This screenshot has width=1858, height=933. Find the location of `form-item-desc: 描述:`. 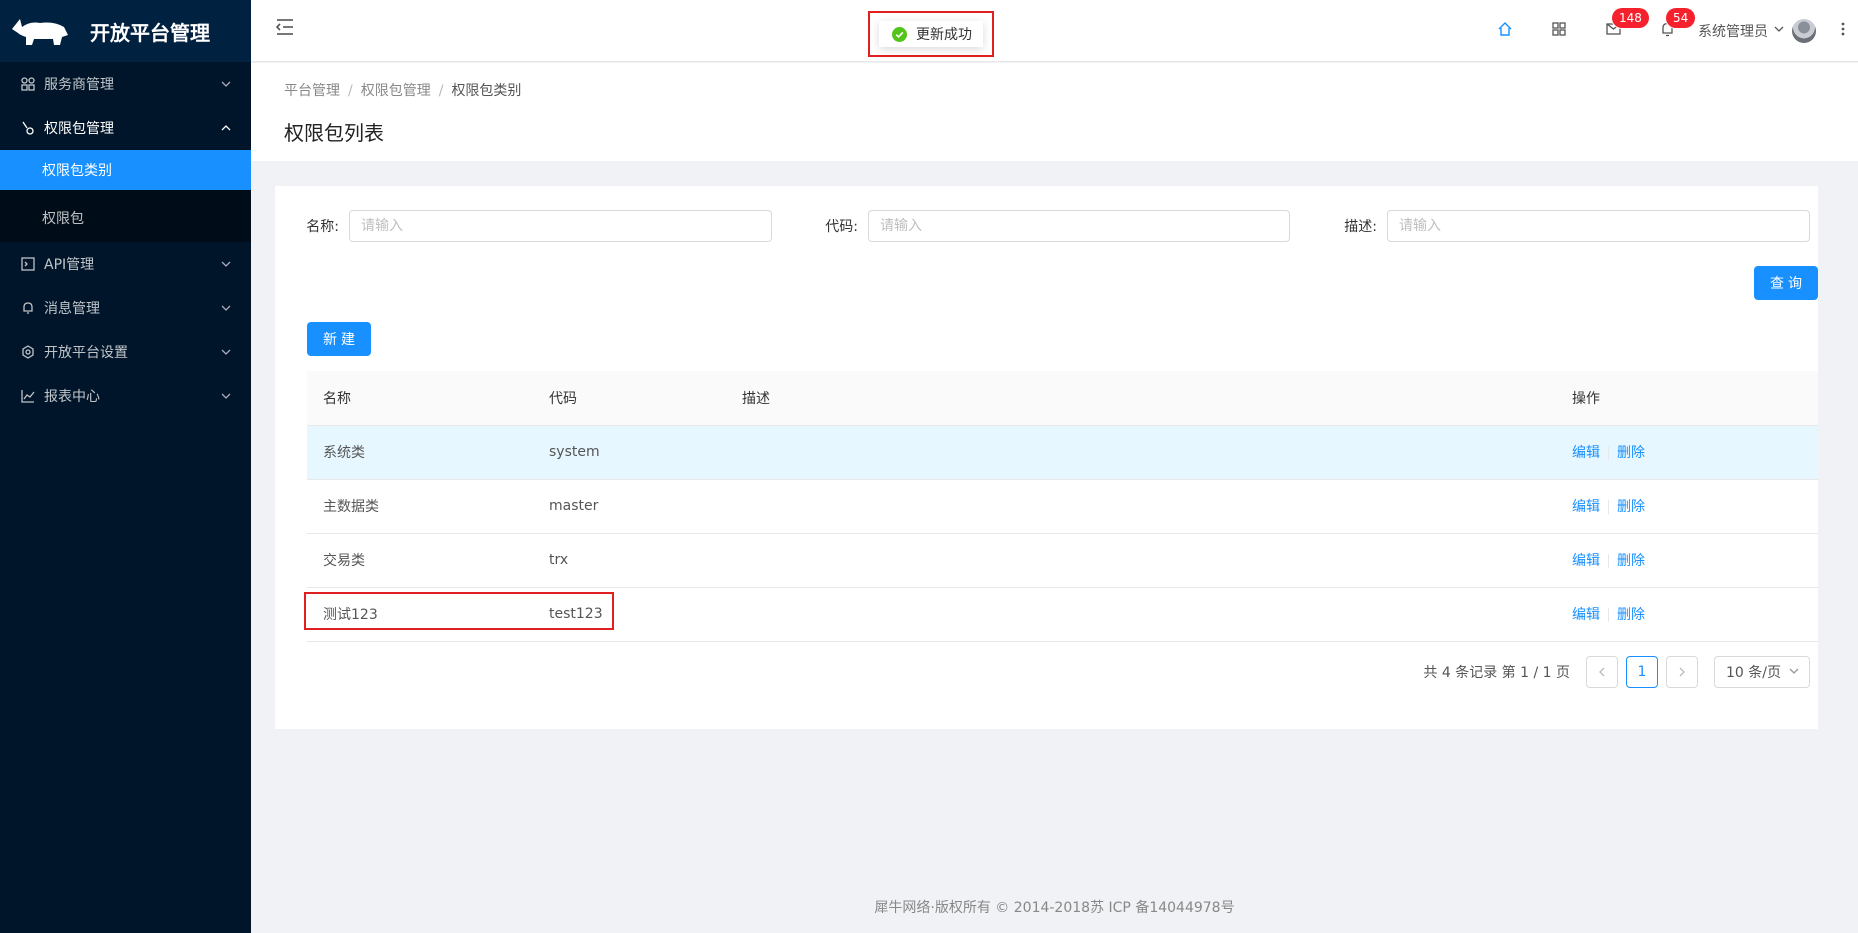

form-item-desc: 描述: is located at coordinates (1573, 226).